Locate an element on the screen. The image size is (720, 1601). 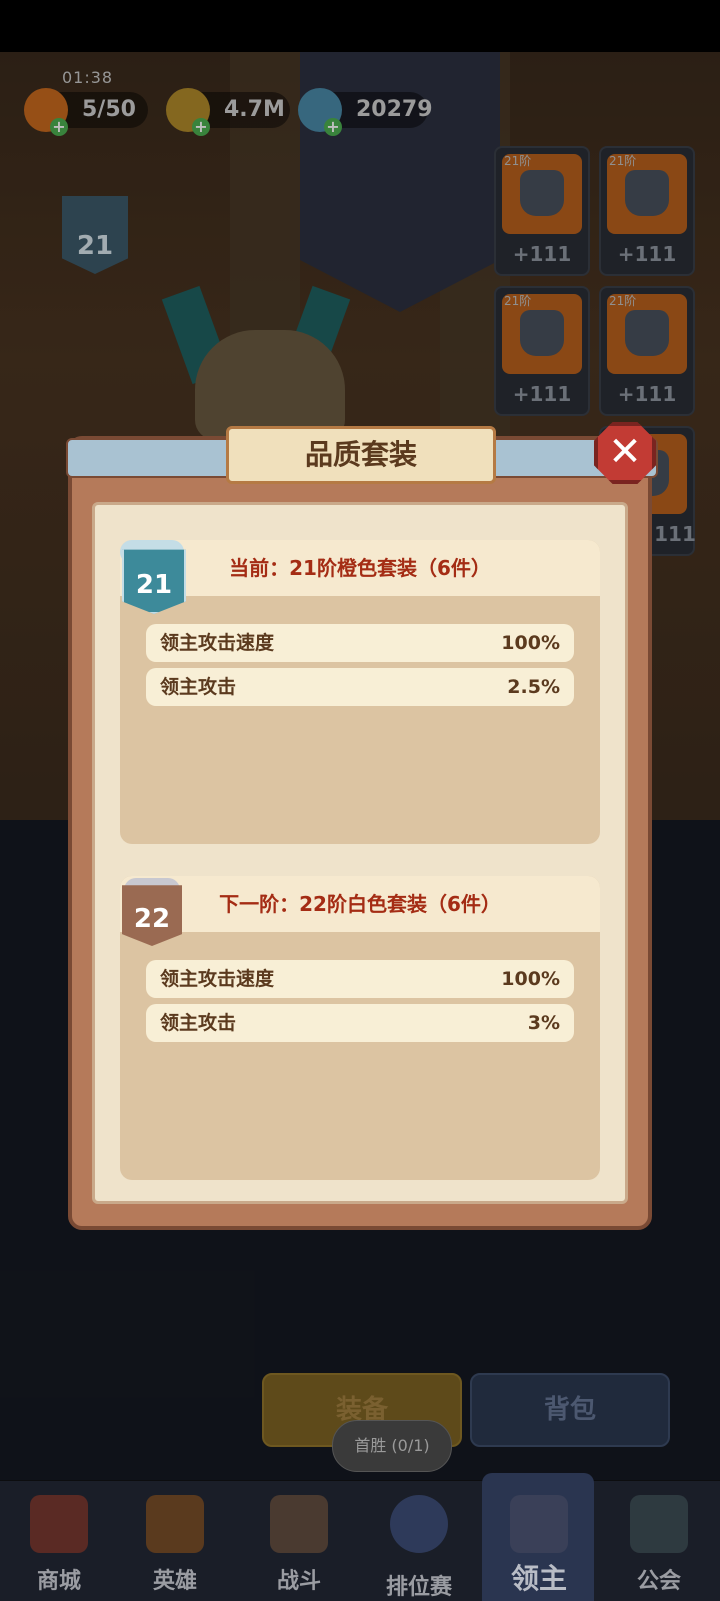
nav-label: 领主 is located at coordinates (538, 1578).